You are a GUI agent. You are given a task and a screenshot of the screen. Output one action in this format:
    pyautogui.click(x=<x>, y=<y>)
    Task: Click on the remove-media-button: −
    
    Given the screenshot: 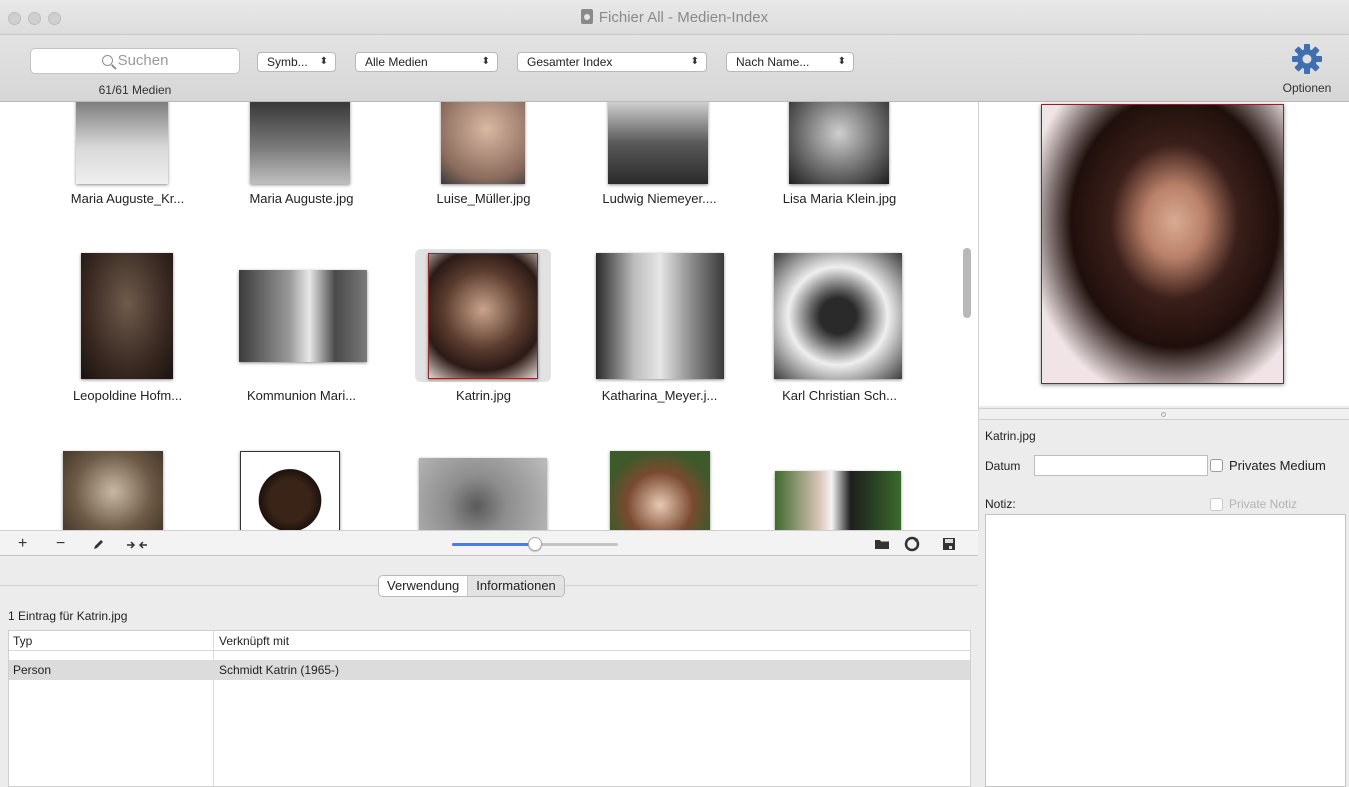 What is the action you would take?
    pyautogui.click(x=60, y=544)
    